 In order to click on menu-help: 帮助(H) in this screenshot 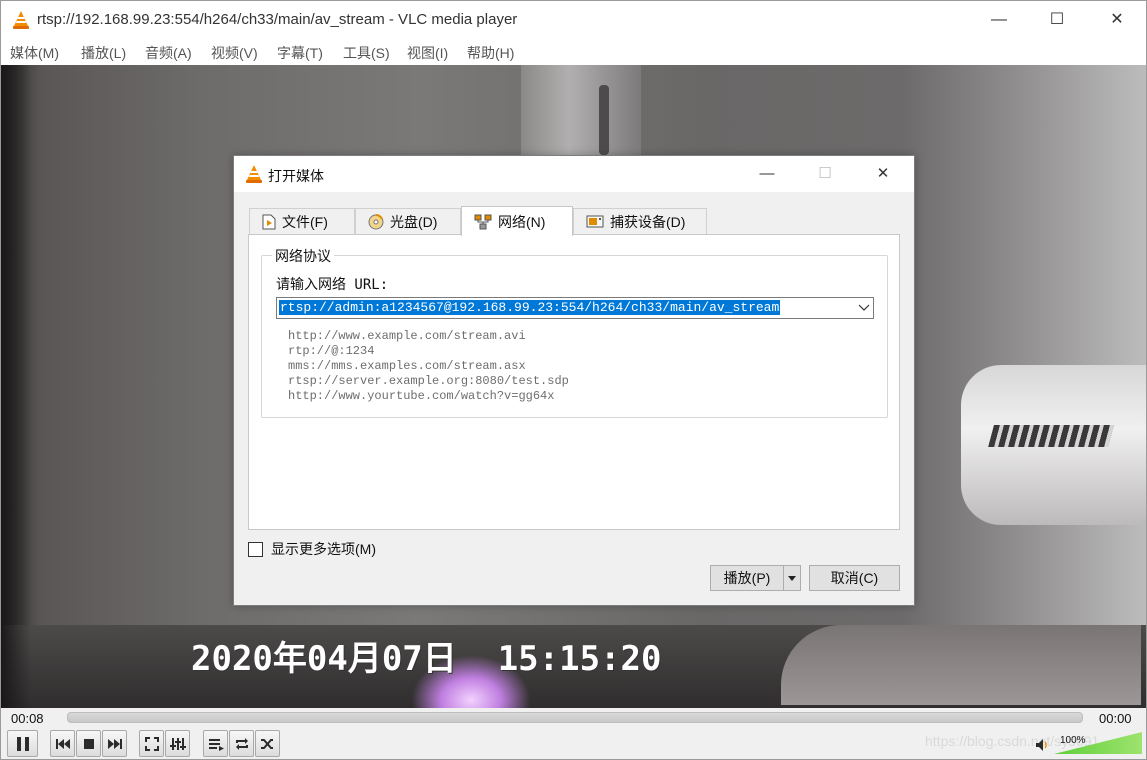, I will do `click(490, 53)`.